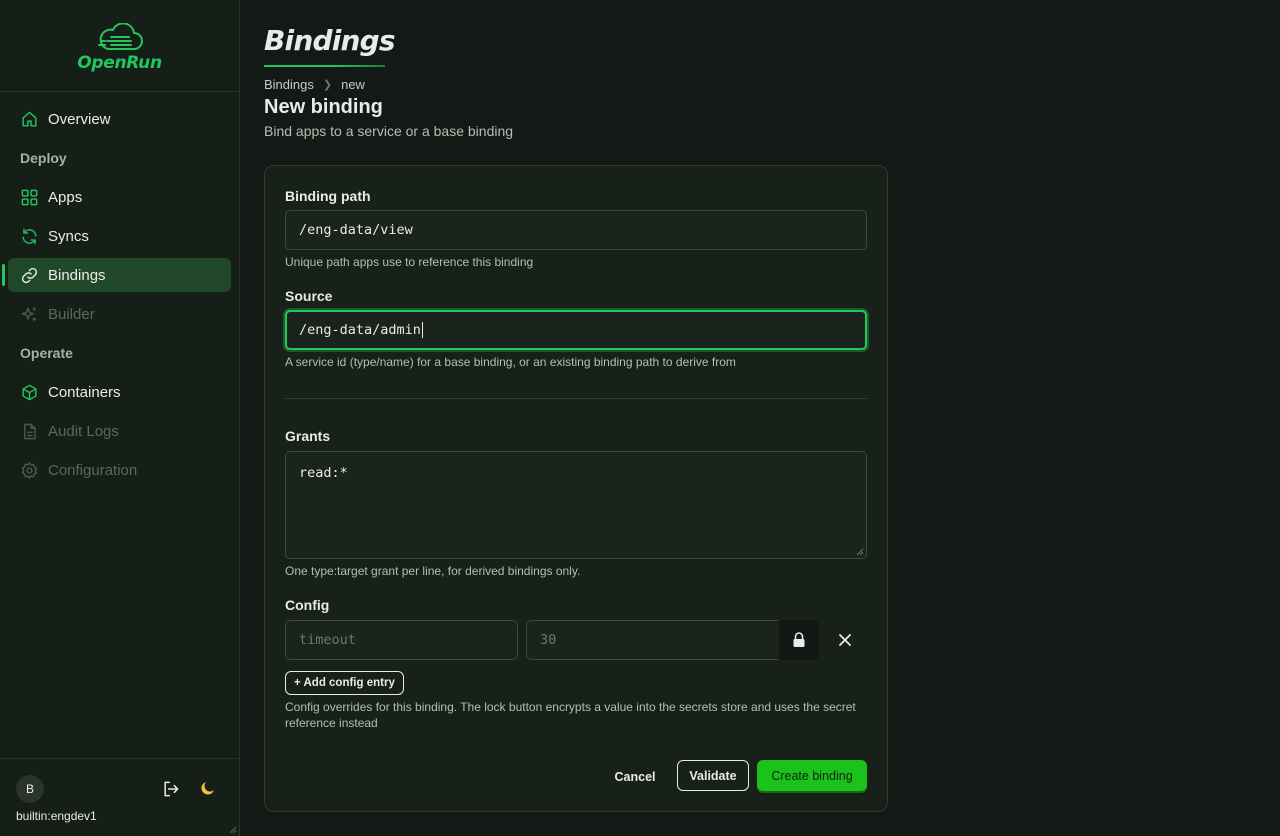  I want to click on text-caret, so click(422, 330).